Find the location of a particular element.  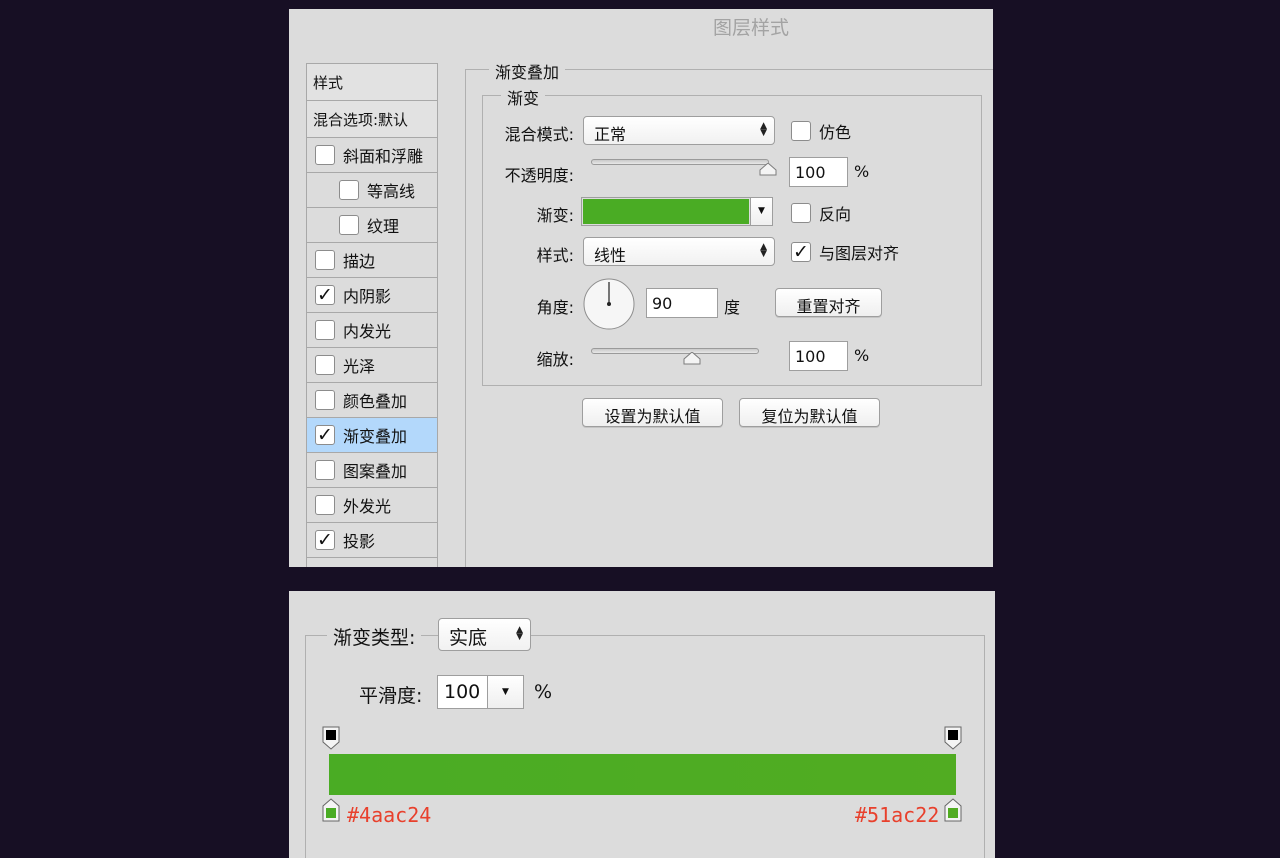

style-list-item: ✓ 投影 is located at coordinates (372, 540).